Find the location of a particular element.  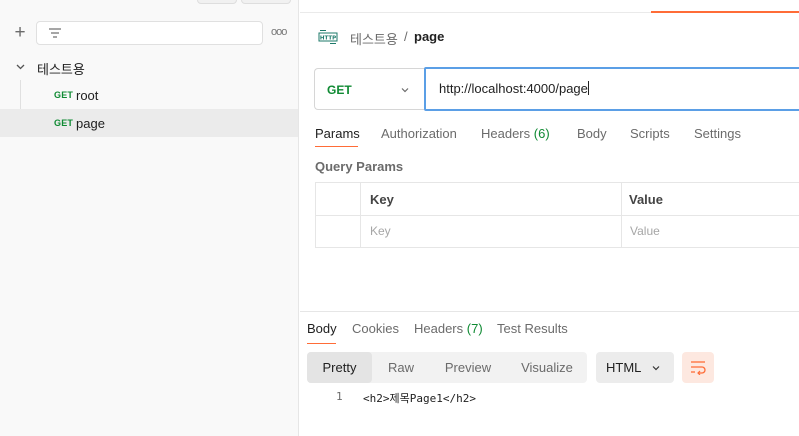

response-tab-body: Body is located at coordinates (322, 328).